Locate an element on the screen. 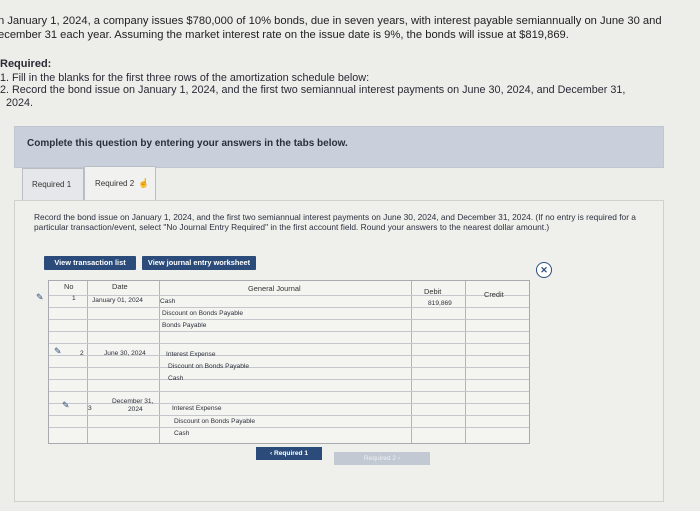 The height and width of the screenshot is (511, 700). close-icon: ✕ is located at coordinates (544, 270).